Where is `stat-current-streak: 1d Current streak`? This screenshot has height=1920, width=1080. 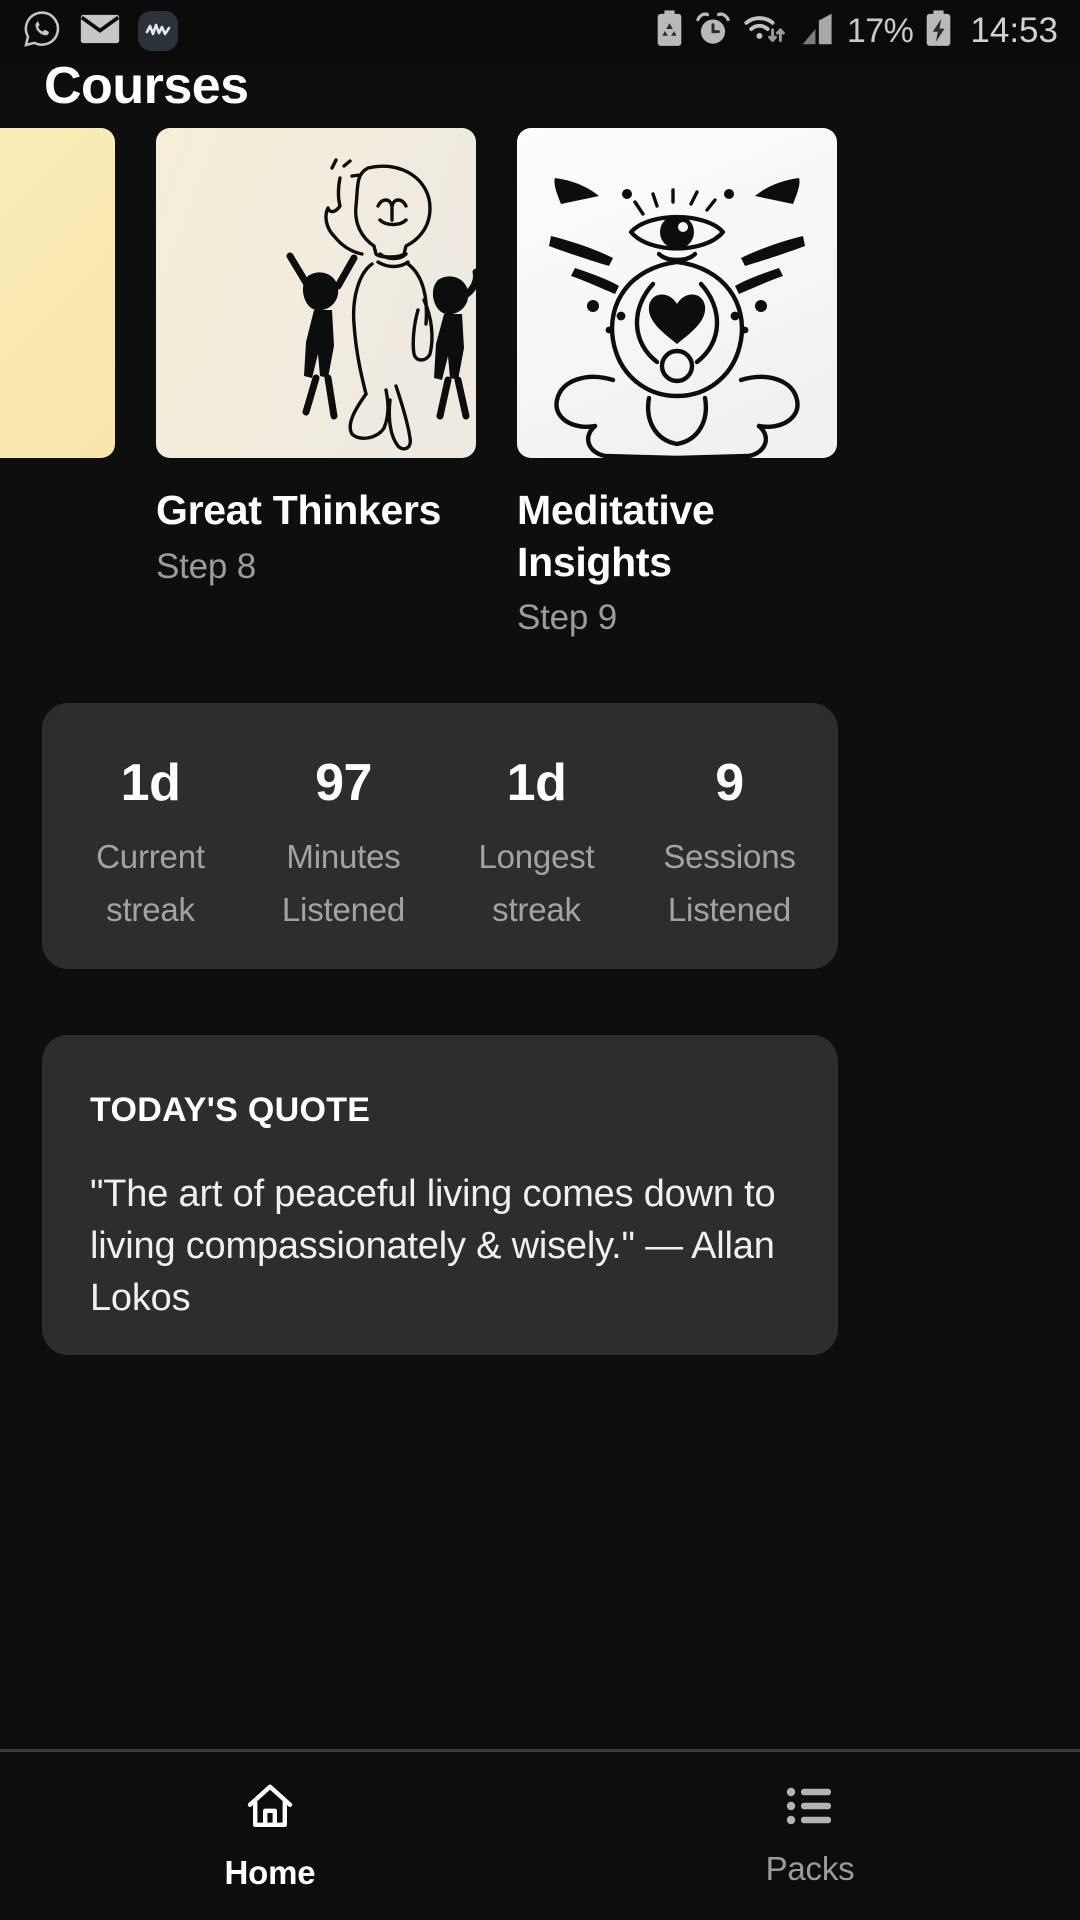
stat-current-streak: 1d Current streak is located at coordinates (150, 845).